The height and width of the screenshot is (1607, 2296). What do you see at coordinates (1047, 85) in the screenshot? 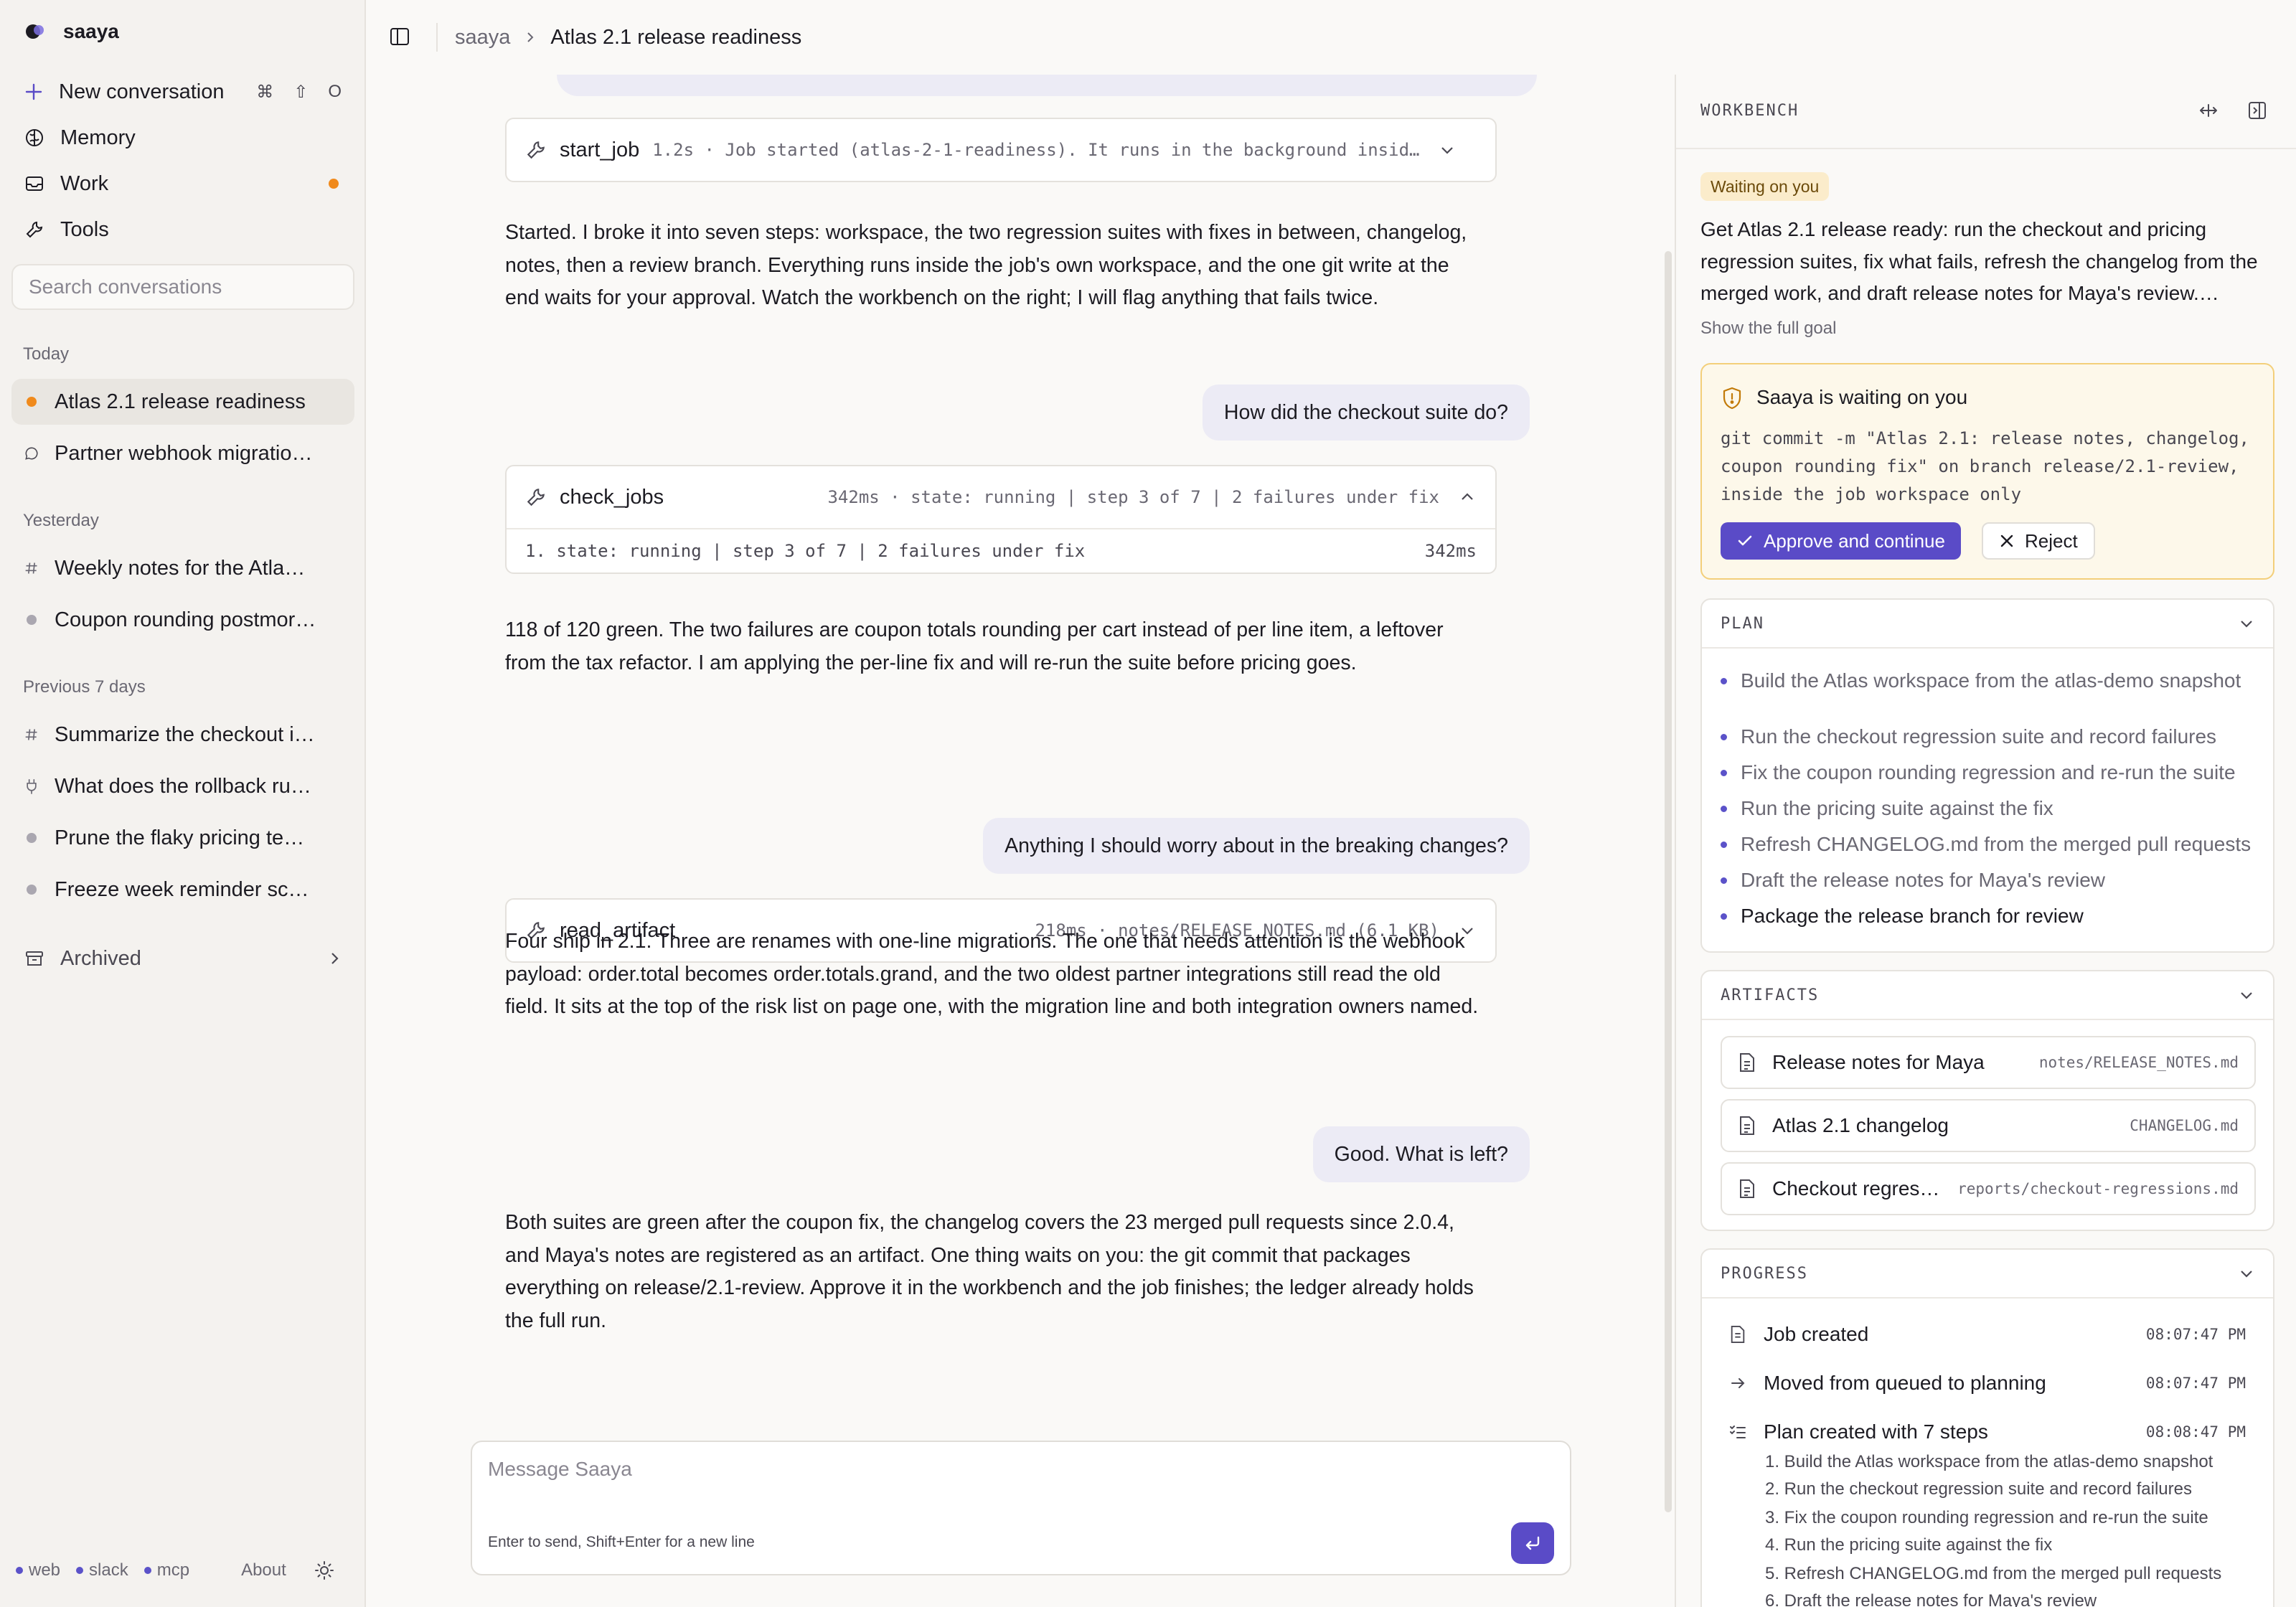
I see `previous-user-message` at bounding box center [1047, 85].